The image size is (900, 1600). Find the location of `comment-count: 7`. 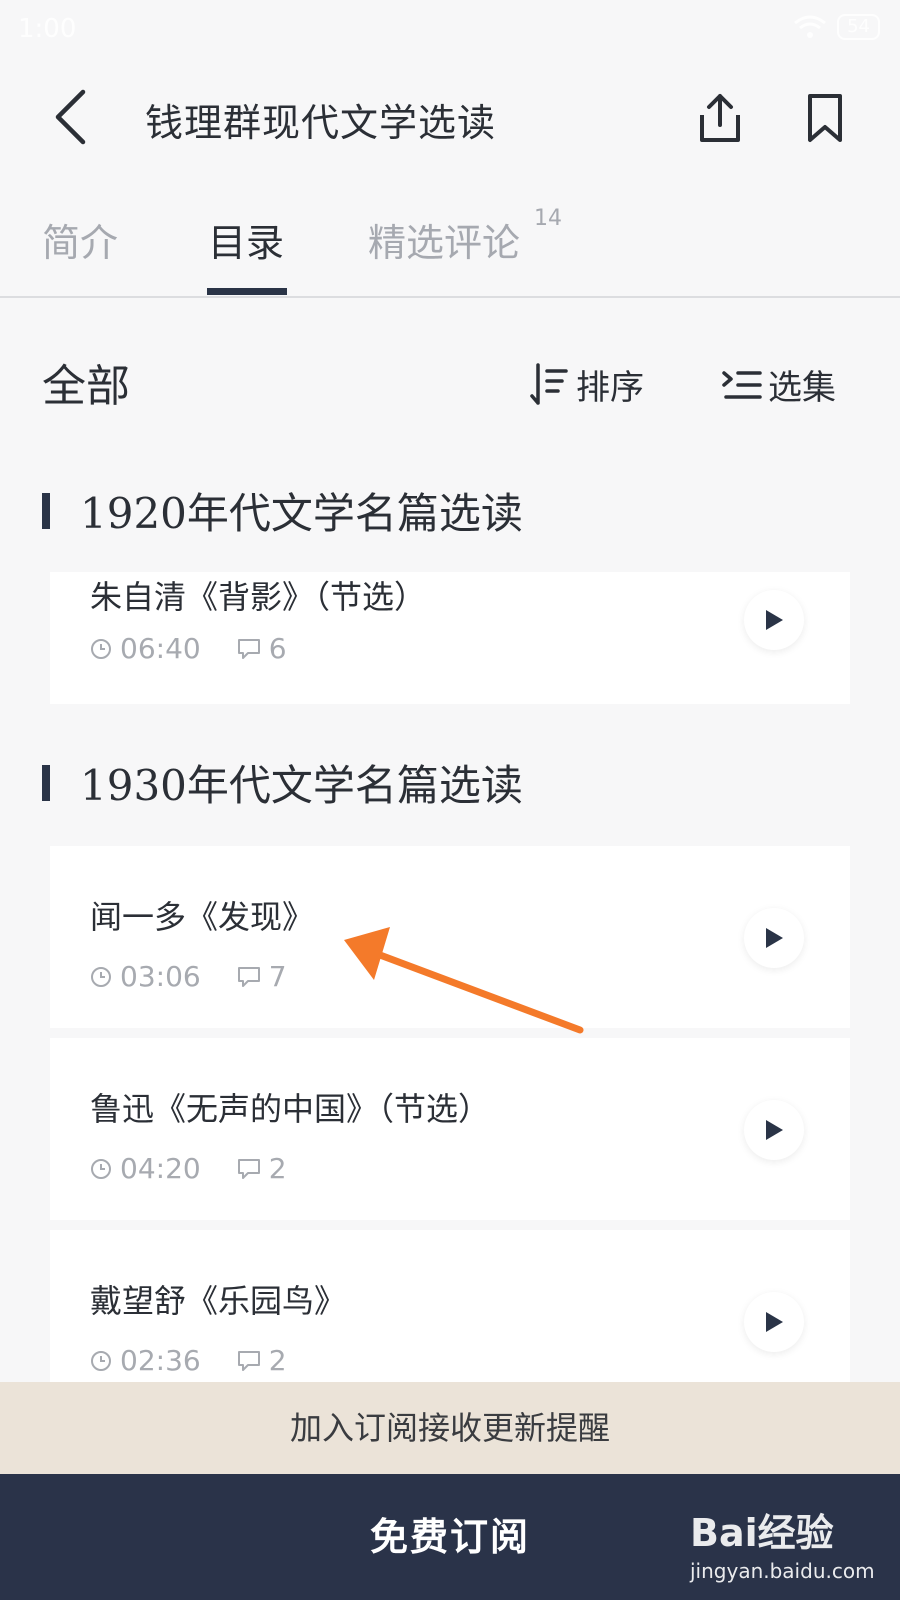

comment-count: 7 is located at coordinates (277, 976).